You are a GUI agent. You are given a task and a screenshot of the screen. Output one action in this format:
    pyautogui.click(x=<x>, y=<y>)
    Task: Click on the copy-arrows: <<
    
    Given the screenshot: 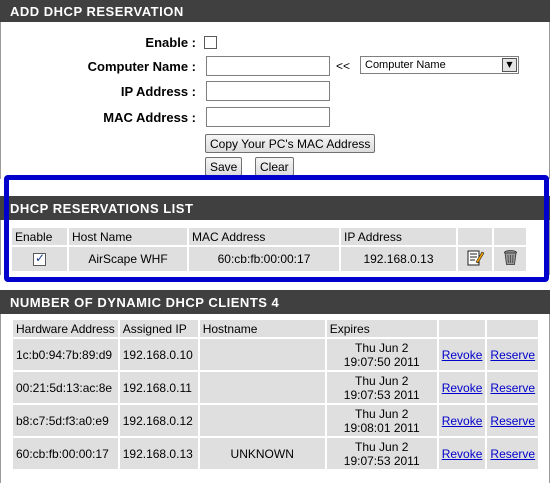 What is the action you would take?
    pyautogui.click(x=343, y=66)
    